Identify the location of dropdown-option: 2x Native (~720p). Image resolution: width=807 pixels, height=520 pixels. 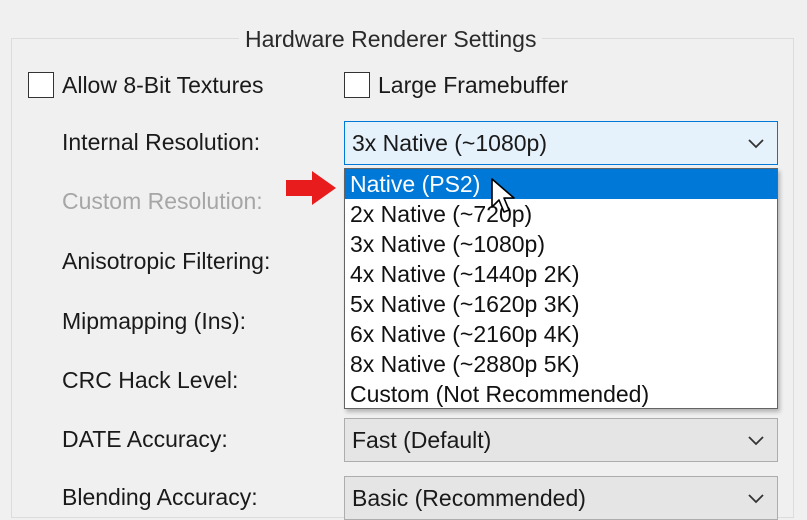
(561, 214).